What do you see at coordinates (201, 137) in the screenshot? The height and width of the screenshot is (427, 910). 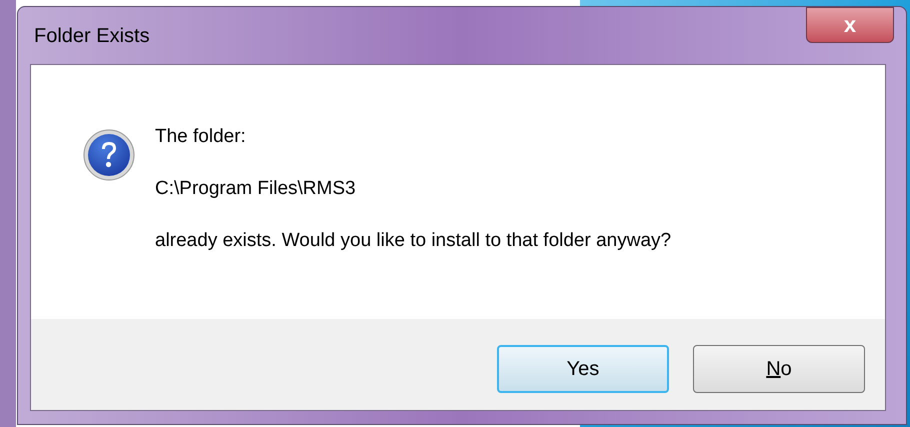 I see `message-text: The folder:` at bounding box center [201, 137].